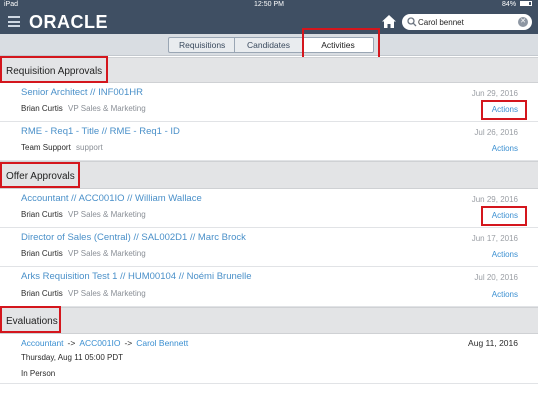  I want to click on tab-bar: Requisitions Candidates Activities, so click(269, 45).